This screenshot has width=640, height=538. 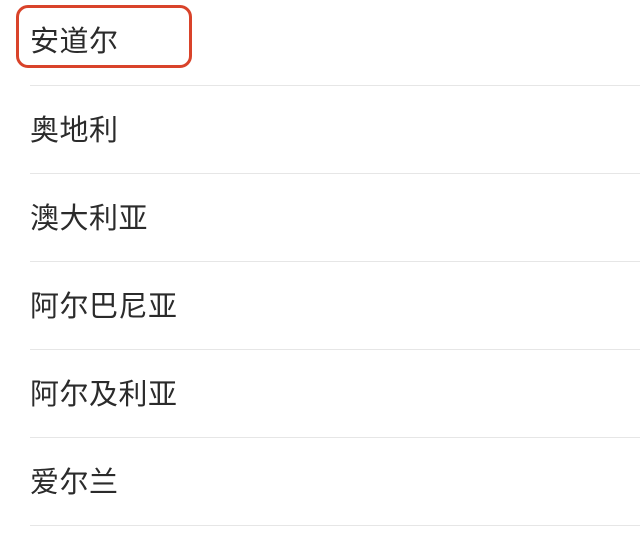 I want to click on country-label: 澳大利亚, so click(x=89, y=218).